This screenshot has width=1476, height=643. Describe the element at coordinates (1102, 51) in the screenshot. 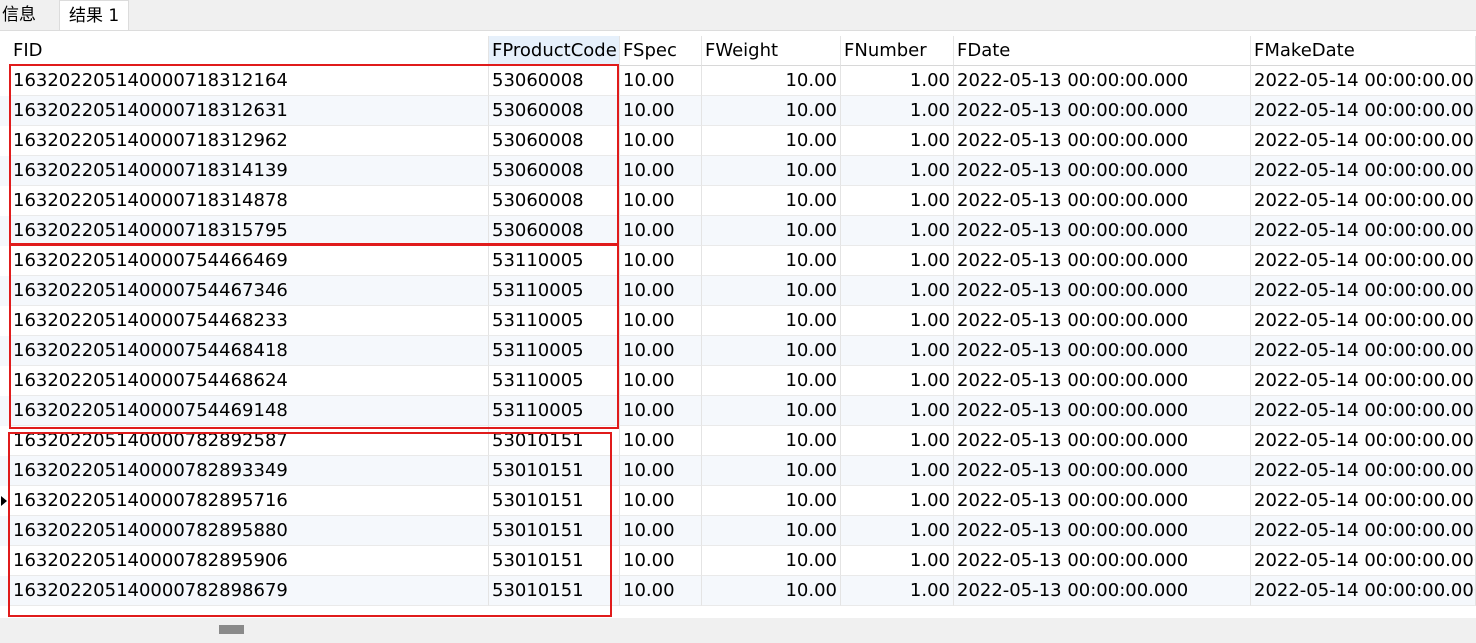

I see `column-header-fdate: FDate` at that location.